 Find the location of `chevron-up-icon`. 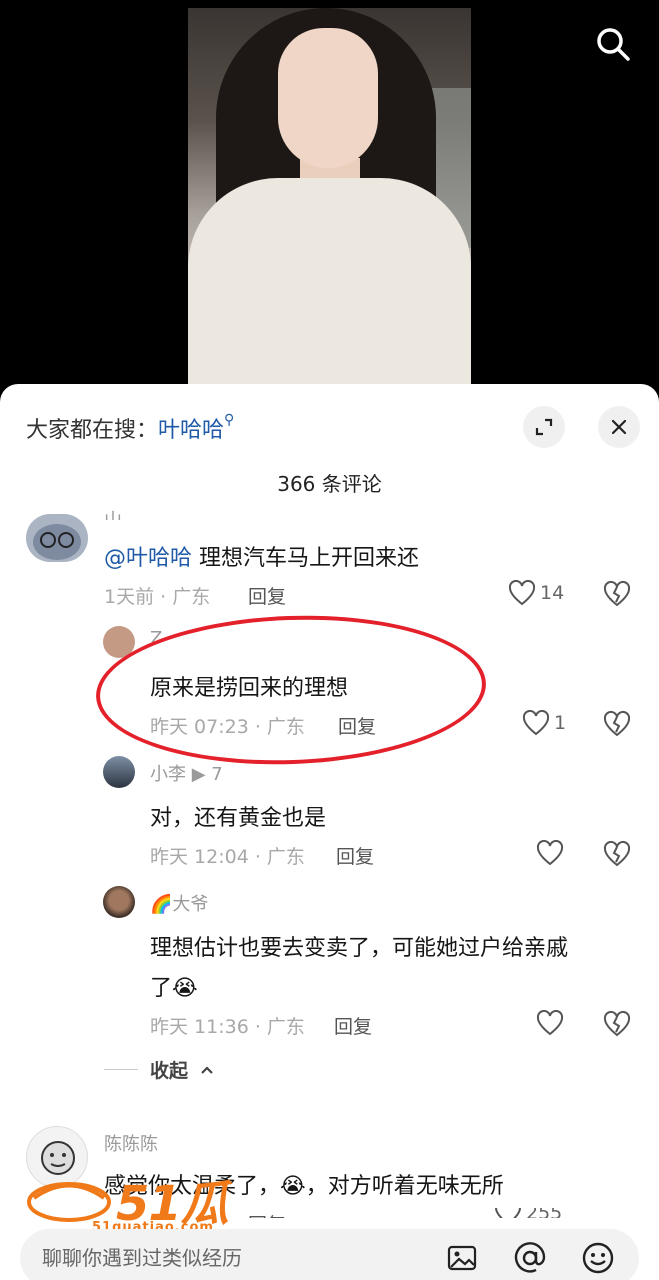

chevron-up-icon is located at coordinates (207, 1069).